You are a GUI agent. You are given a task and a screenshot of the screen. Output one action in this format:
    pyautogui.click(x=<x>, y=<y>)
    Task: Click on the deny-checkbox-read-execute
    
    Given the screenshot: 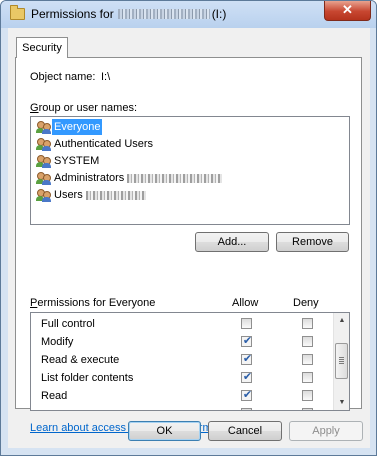 What is the action you would take?
    pyautogui.click(x=307, y=359)
    